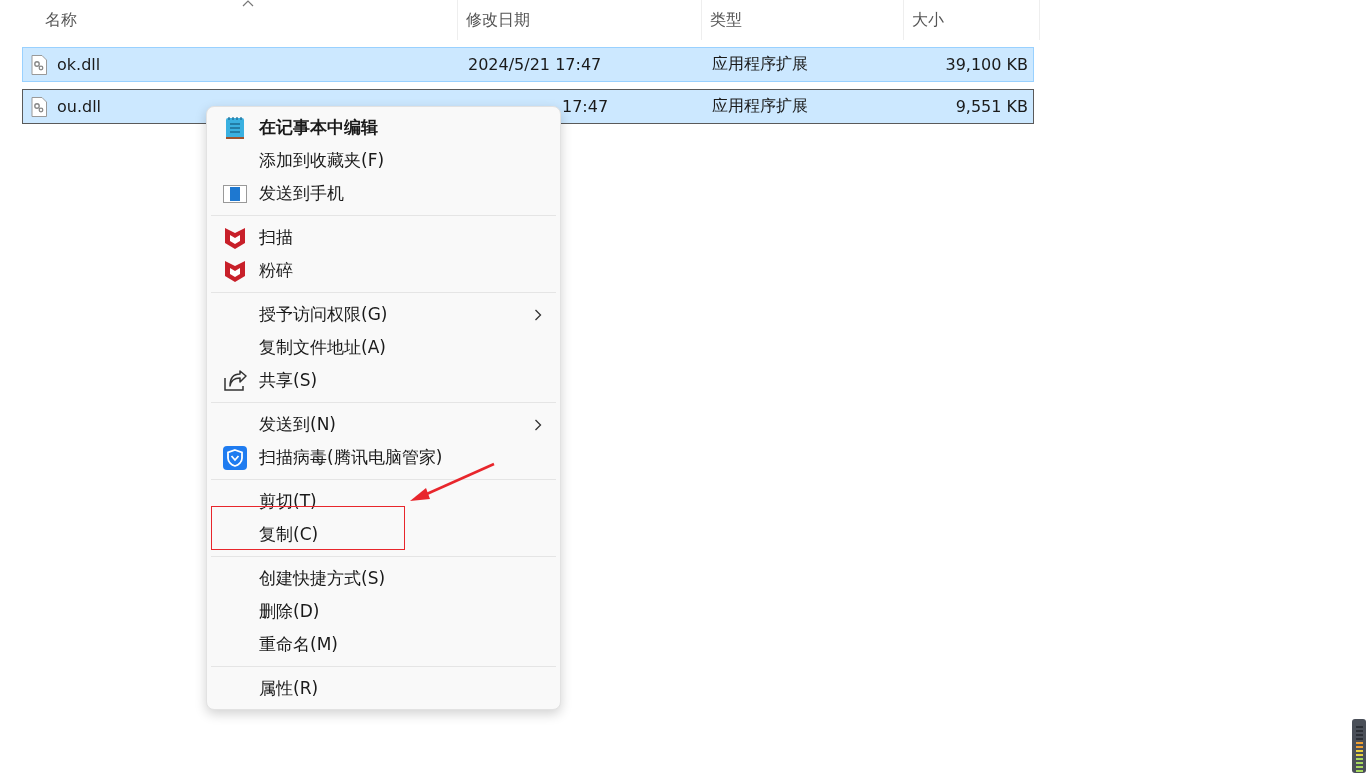  I want to click on file-size: 9,551 KB, so click(991, 106).